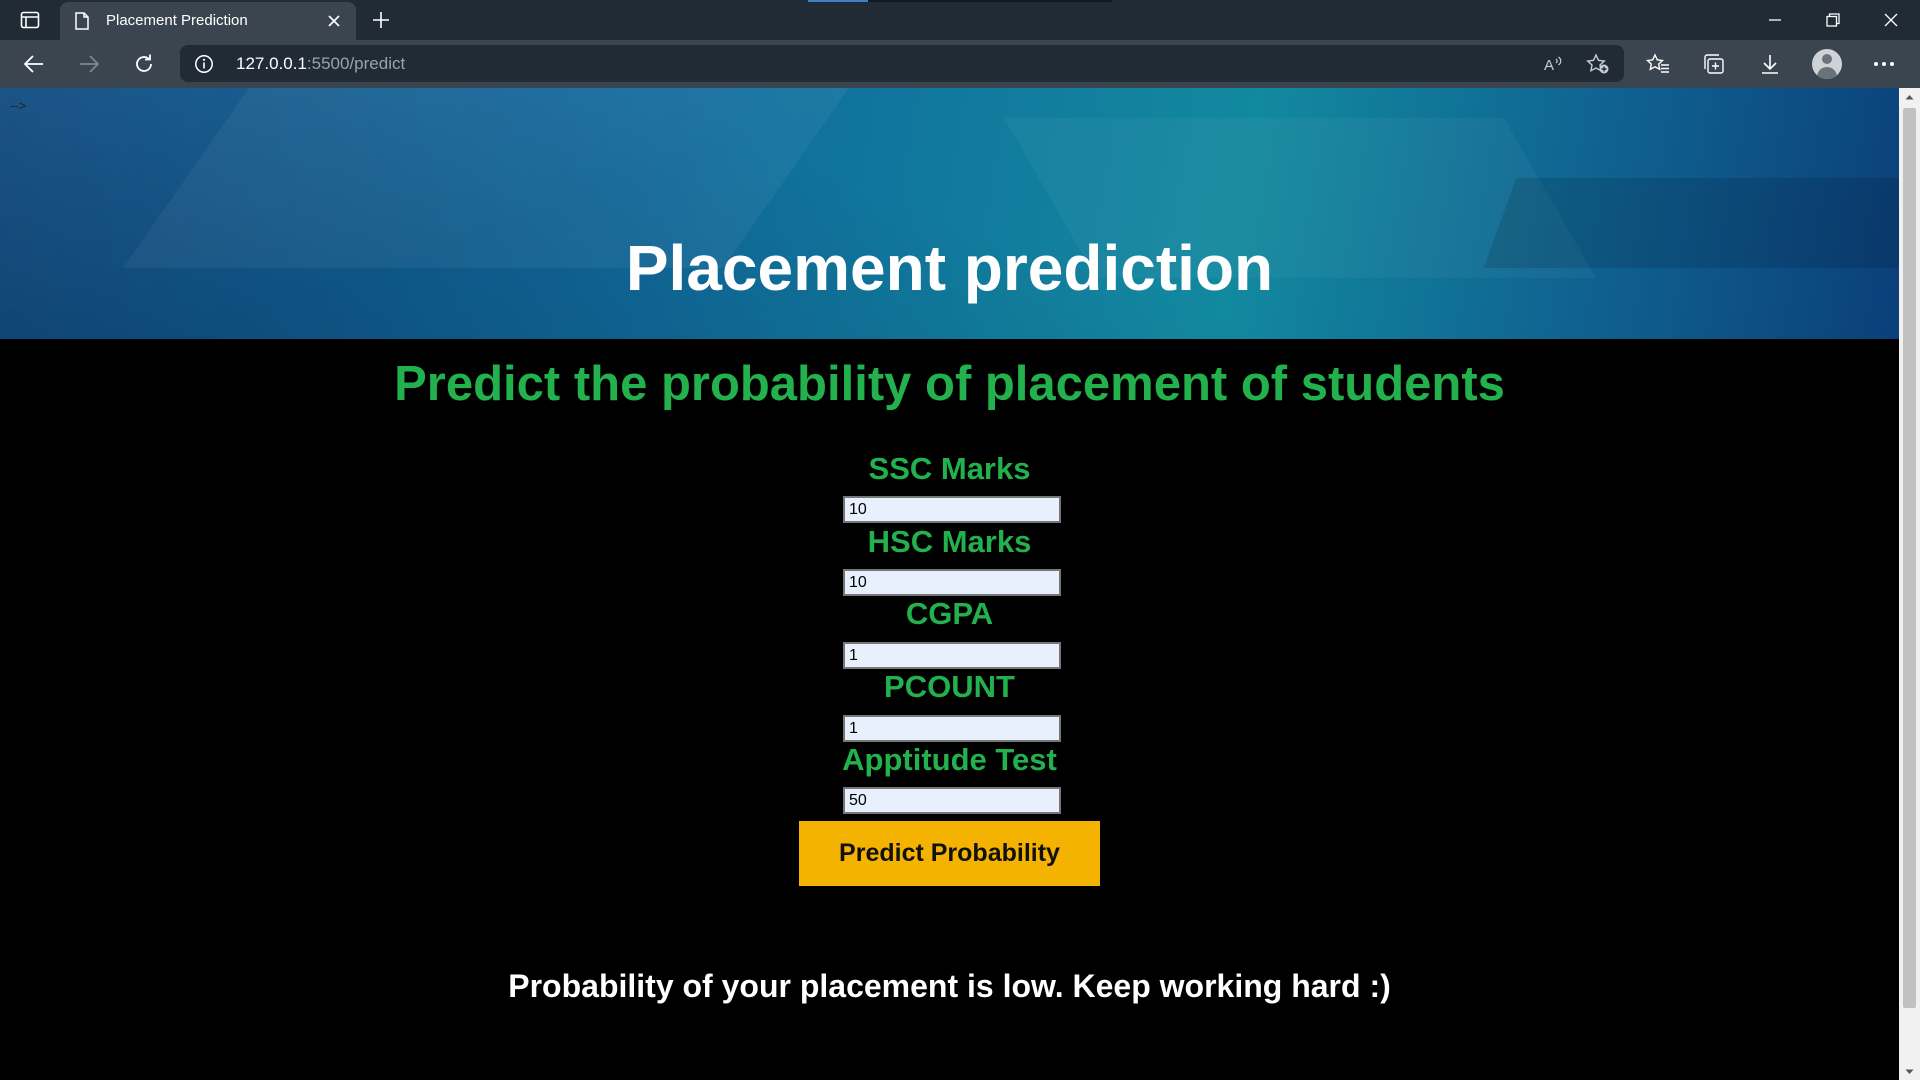 This screenshot has height=1080, width=1920. I want to click on page-icon, so click(82, 23).